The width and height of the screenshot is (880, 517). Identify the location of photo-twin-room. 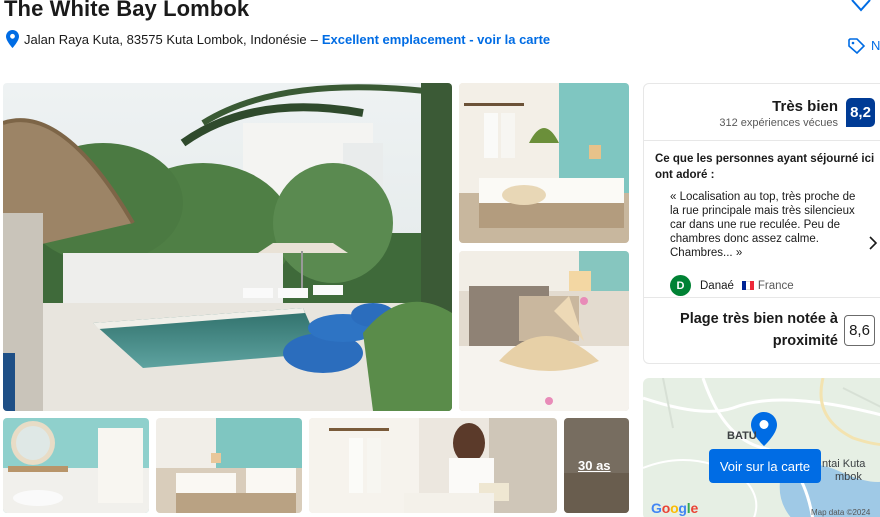
(229, 465).